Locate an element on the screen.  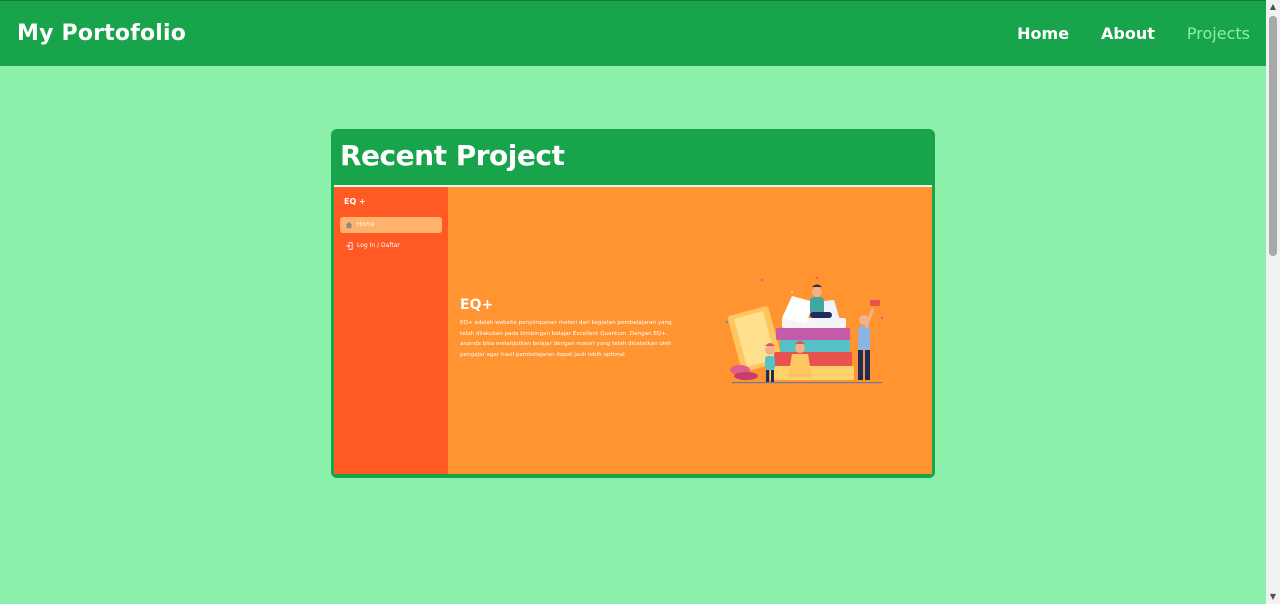
scroll-down-arrow-icon: ▼ is located at coordinates (1273, 597).